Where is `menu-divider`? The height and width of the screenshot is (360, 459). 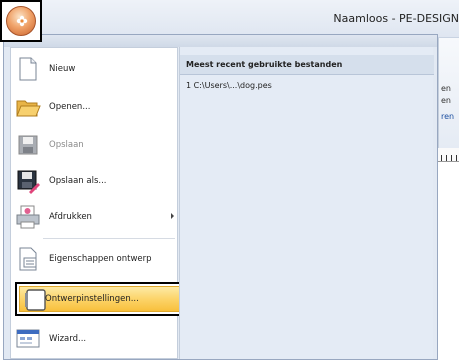 menu-divider is located at coordinates (109, 238).